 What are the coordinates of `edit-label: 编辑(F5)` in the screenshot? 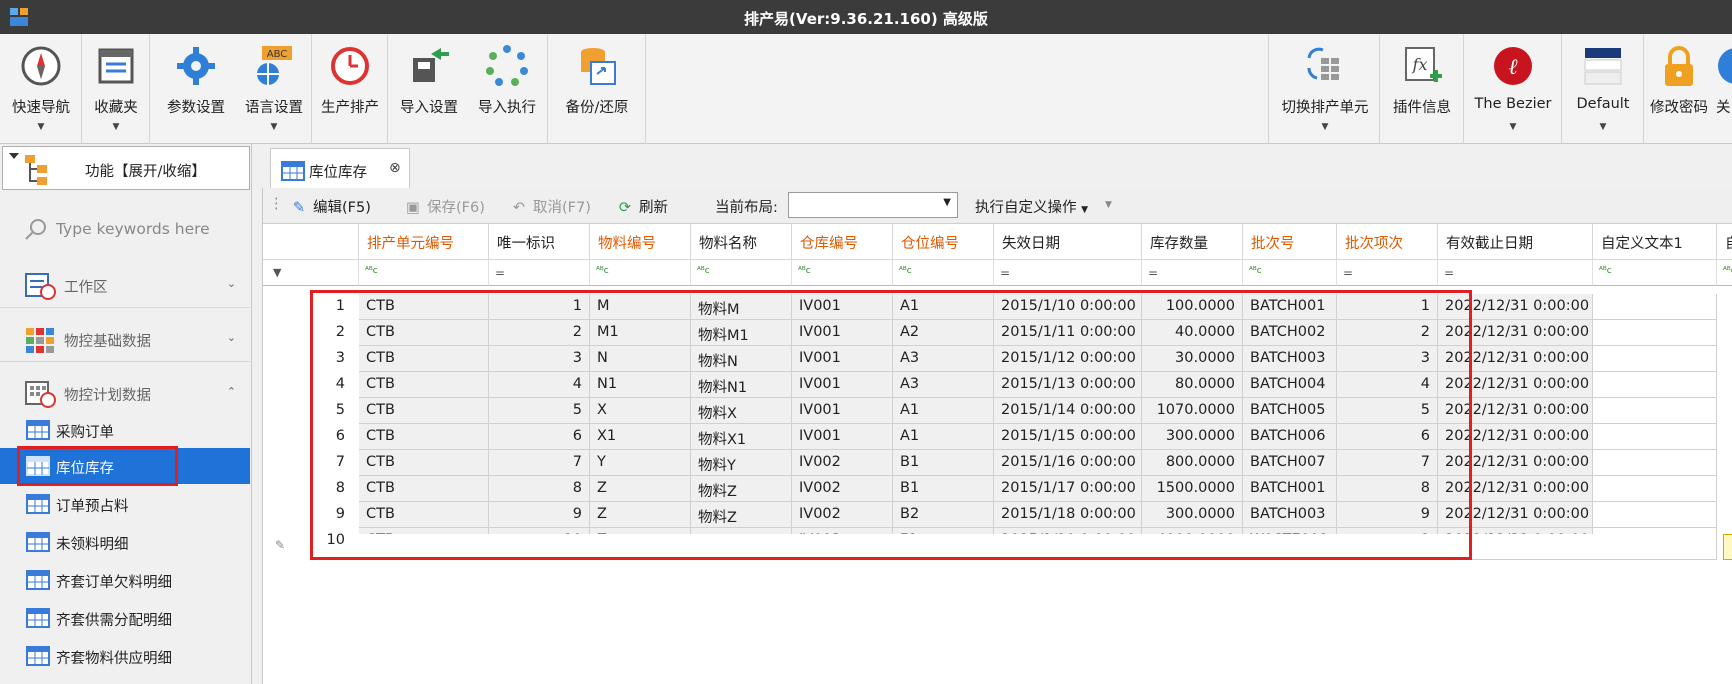 It's located at (342, 208).